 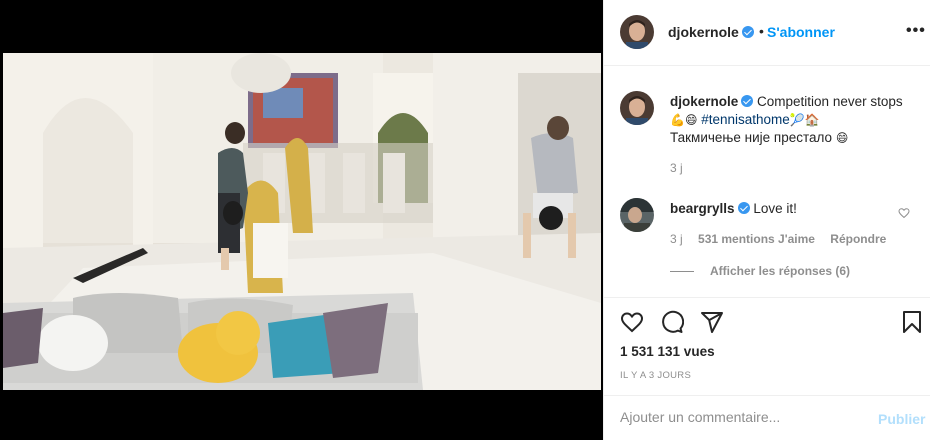 I want to click on comment-input, so click(x=740, y=417).